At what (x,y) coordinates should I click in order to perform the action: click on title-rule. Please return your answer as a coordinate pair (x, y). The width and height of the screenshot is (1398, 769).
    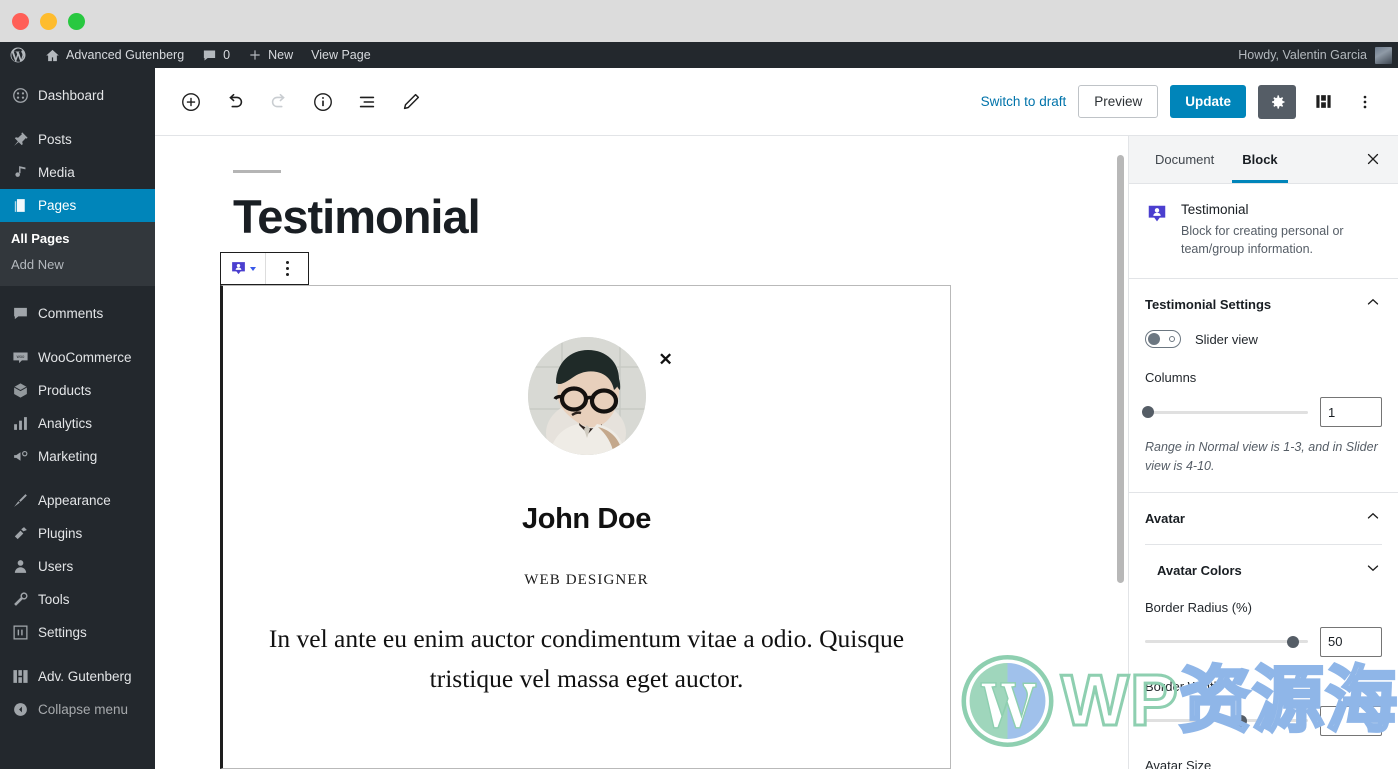
    Looking at the image, I should click on (257, 171).